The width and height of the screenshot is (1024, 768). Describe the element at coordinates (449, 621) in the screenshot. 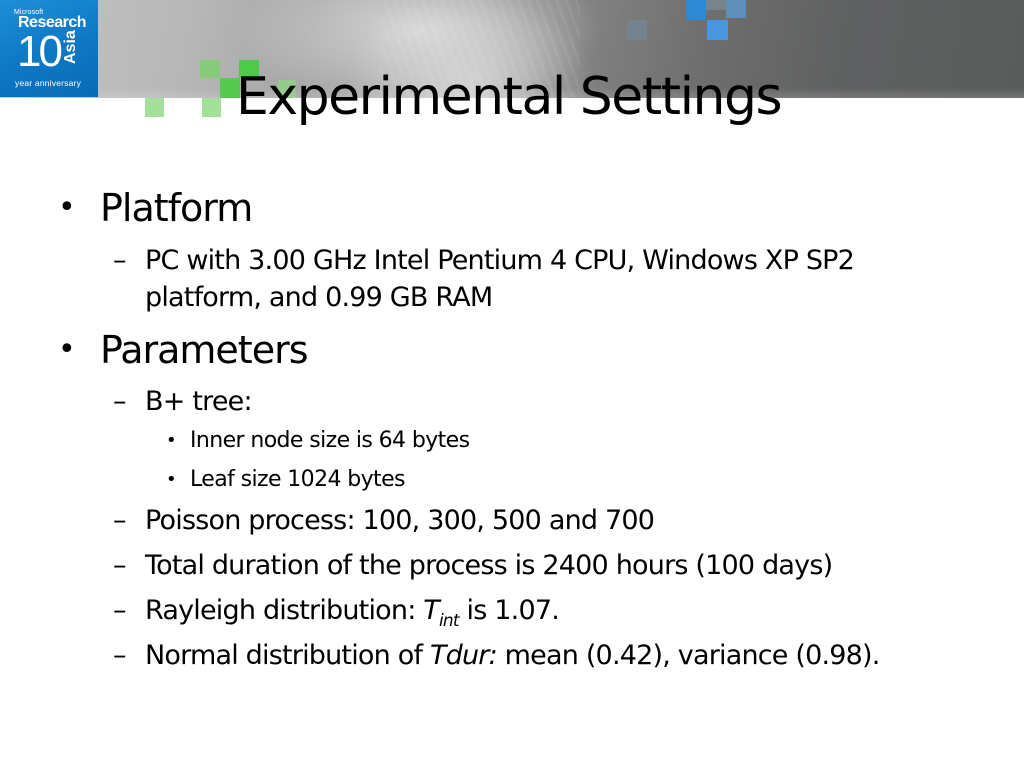

I see `rayleigh-variable-subscript: int` at that location.